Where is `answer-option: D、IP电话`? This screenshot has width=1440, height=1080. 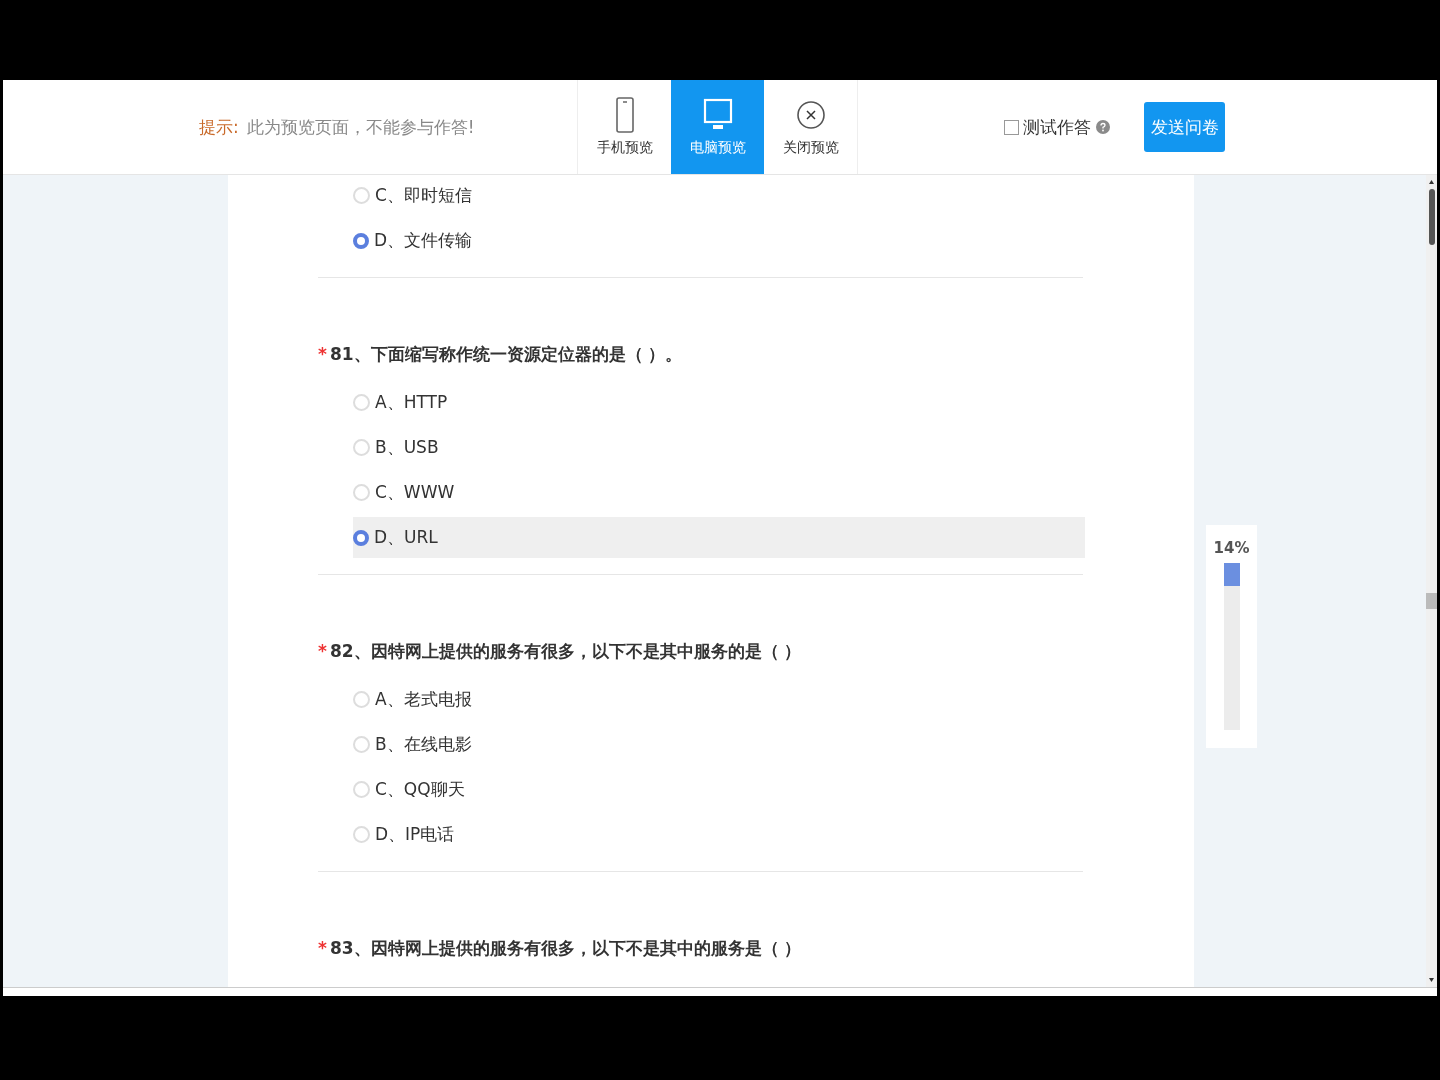 answer-option: D、IP电话 is located at coordinates (719, 834).